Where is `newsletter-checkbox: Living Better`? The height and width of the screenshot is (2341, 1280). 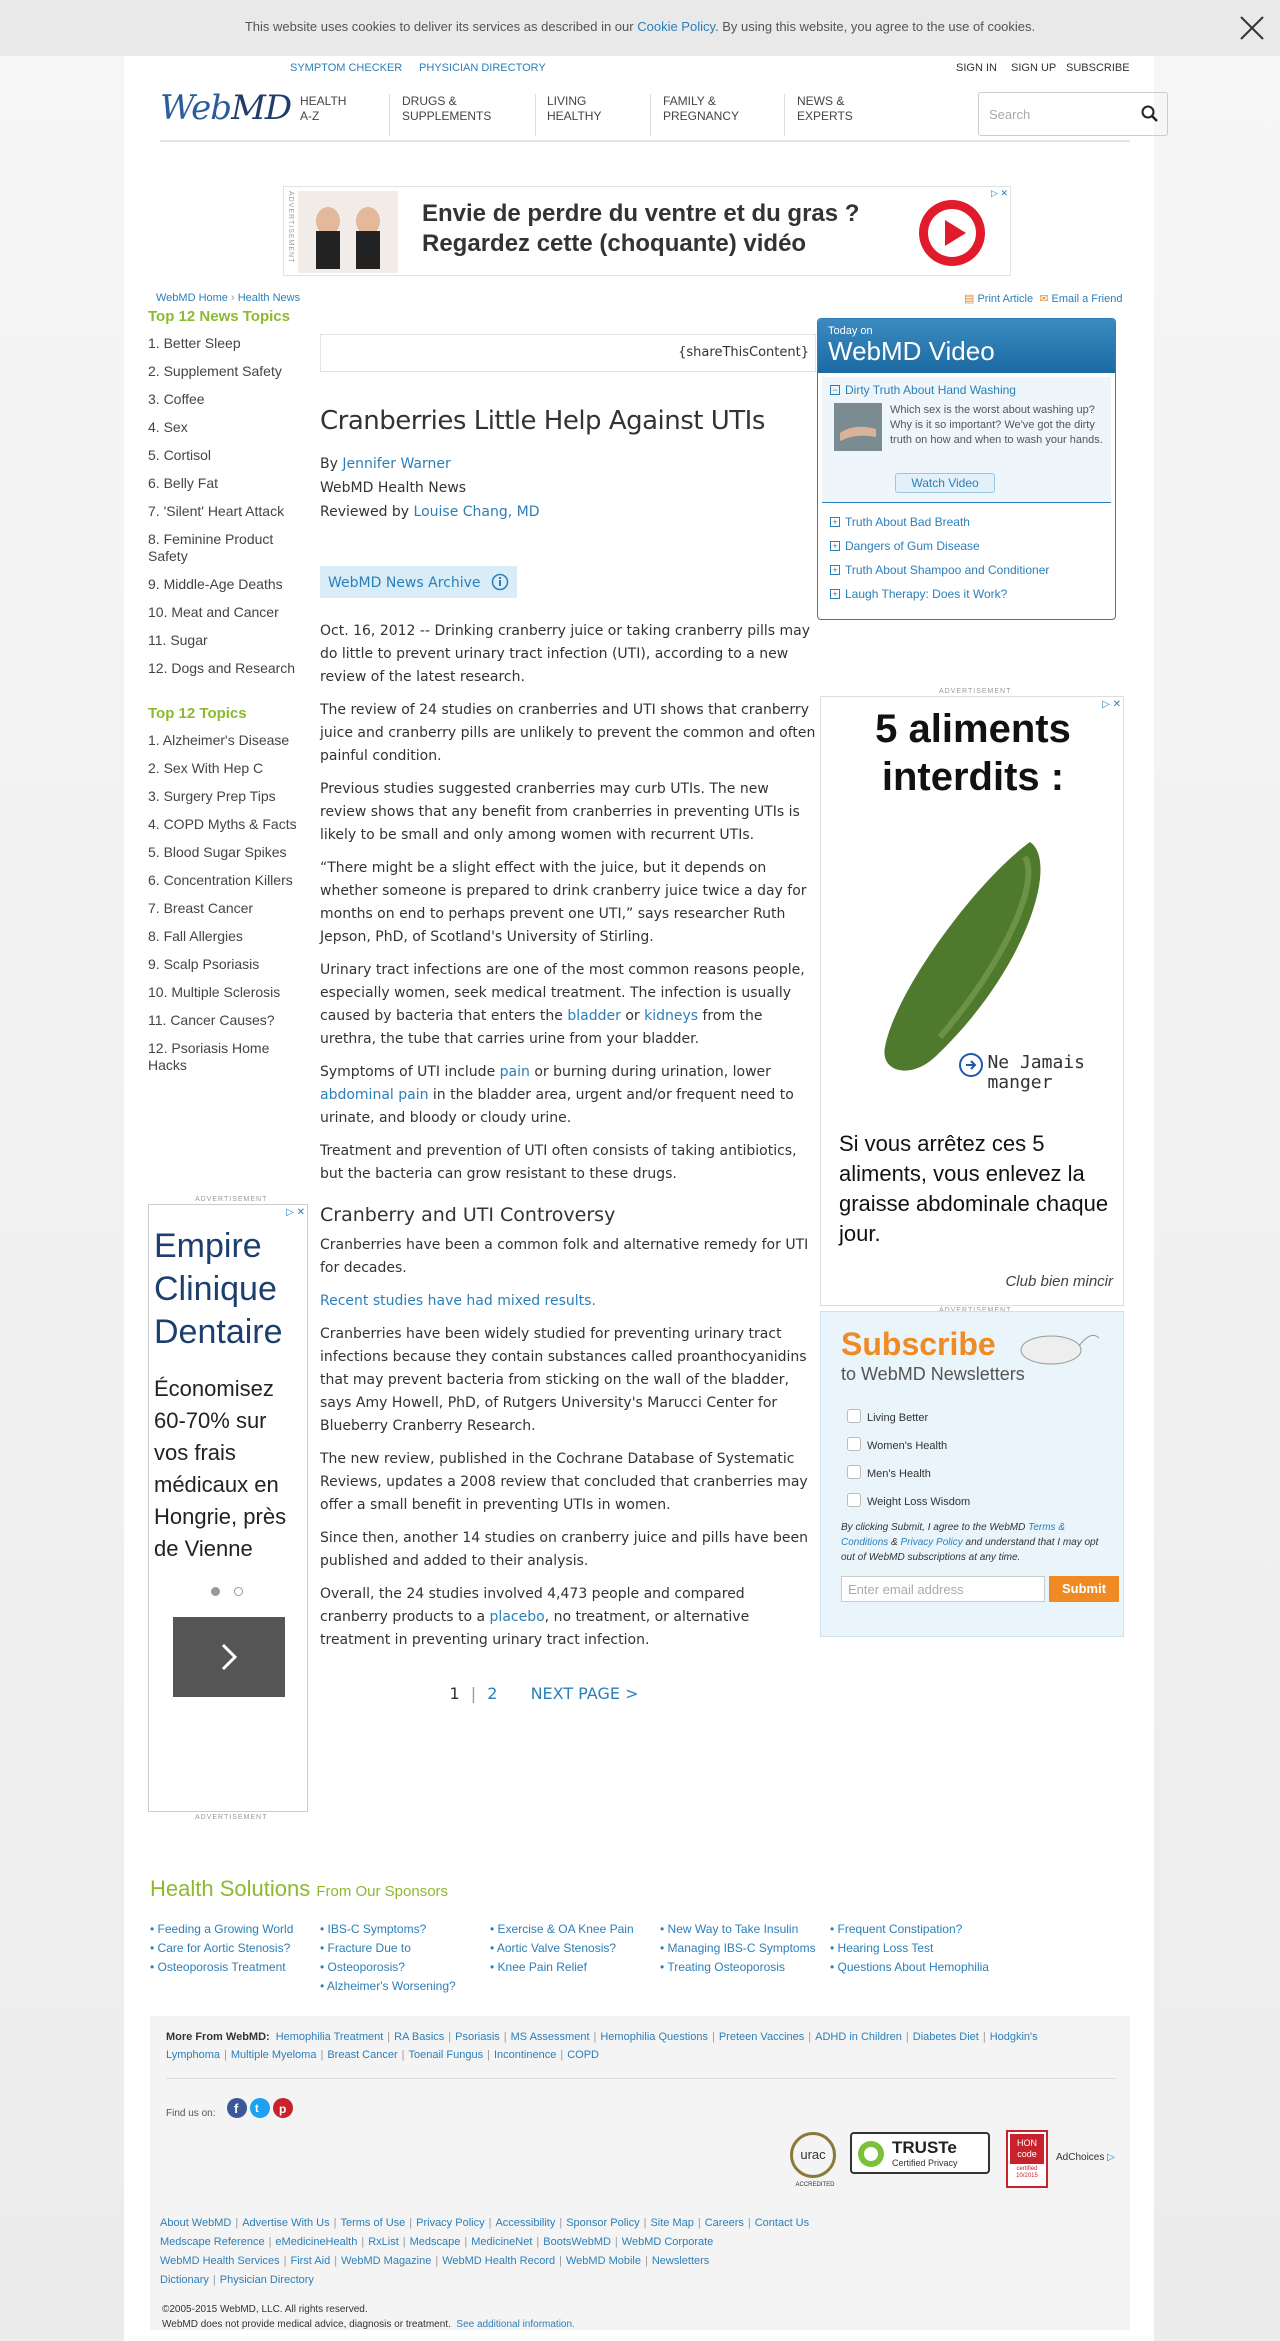
newsletter-checkbox: Living Better is located at coordinates (908, 1418).